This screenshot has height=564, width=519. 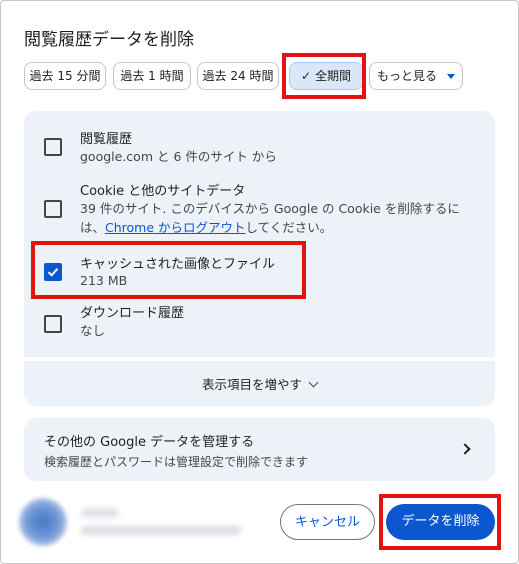 I want to click on chip-label: 過去 15 分間, so click(x=65, y=76).